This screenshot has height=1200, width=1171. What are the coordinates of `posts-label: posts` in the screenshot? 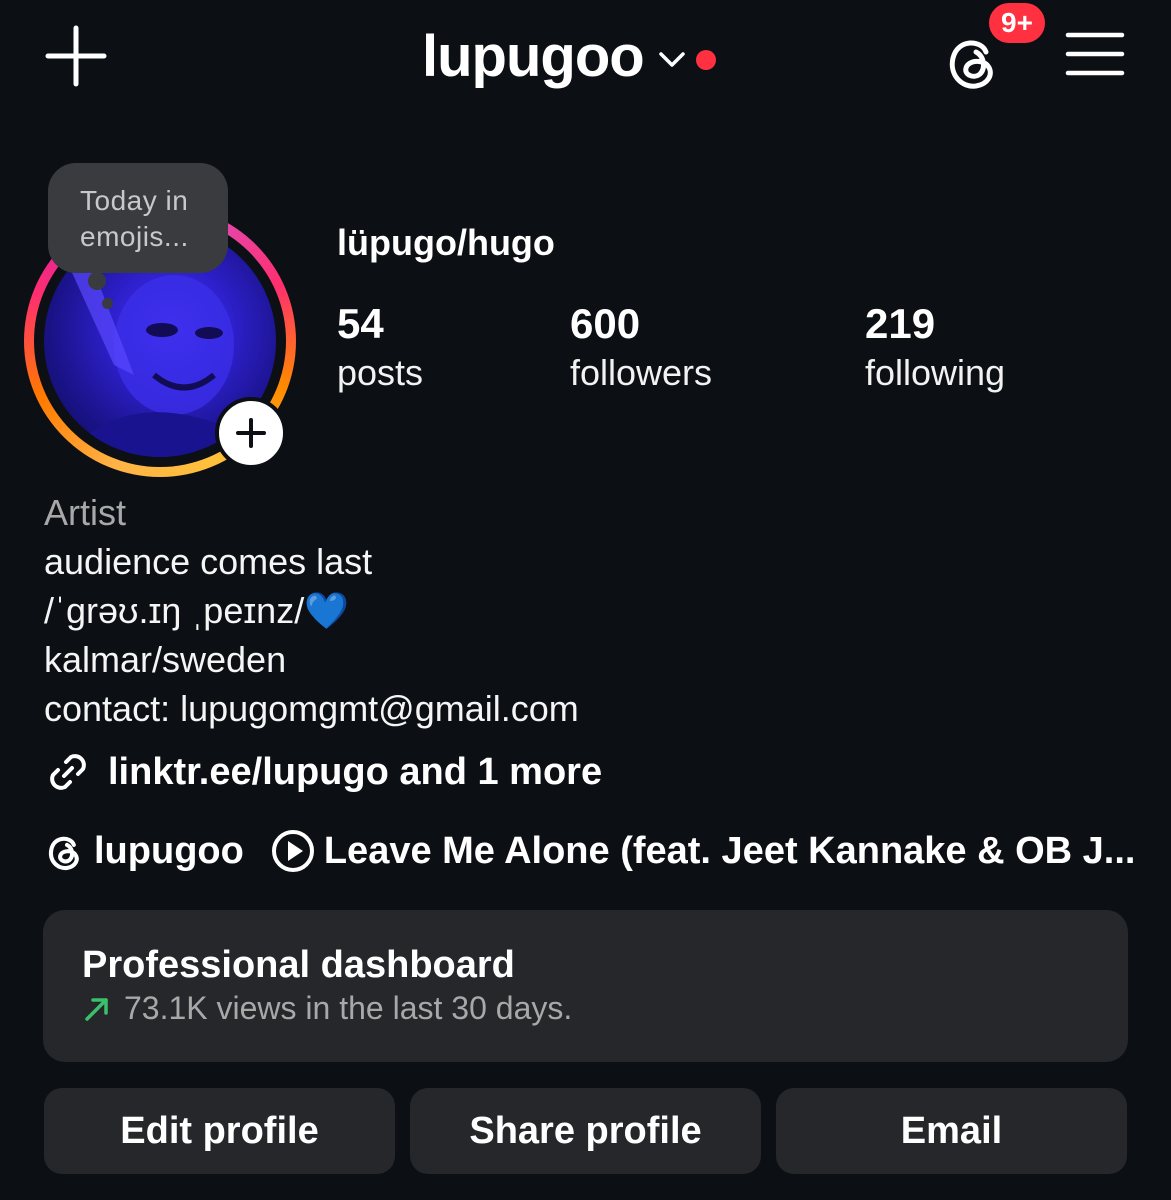 It's located at (380, 372).